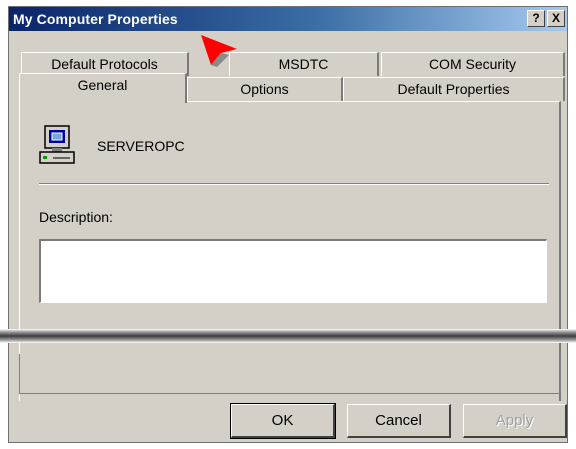  What do you see at coordinates (290, 374) in the screenshot?
I see `lower-group-box` at bounding box center [290, 374].